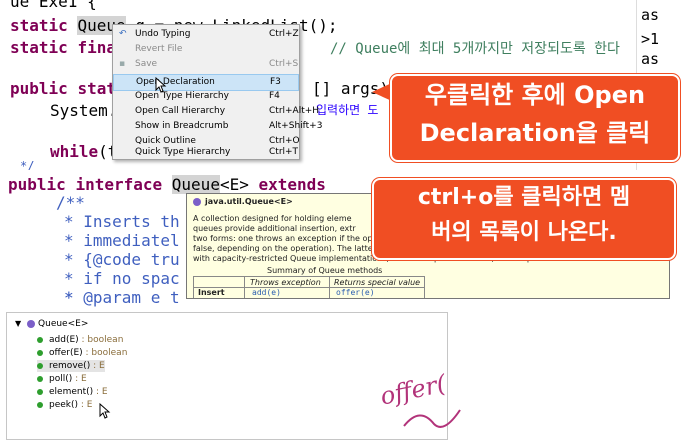 The image size is (681, 440). What do you see at coordinates (64, 405) in the screenshot?
I see `outline-item-peek: peek() : E` at bounding box center [64, 405].